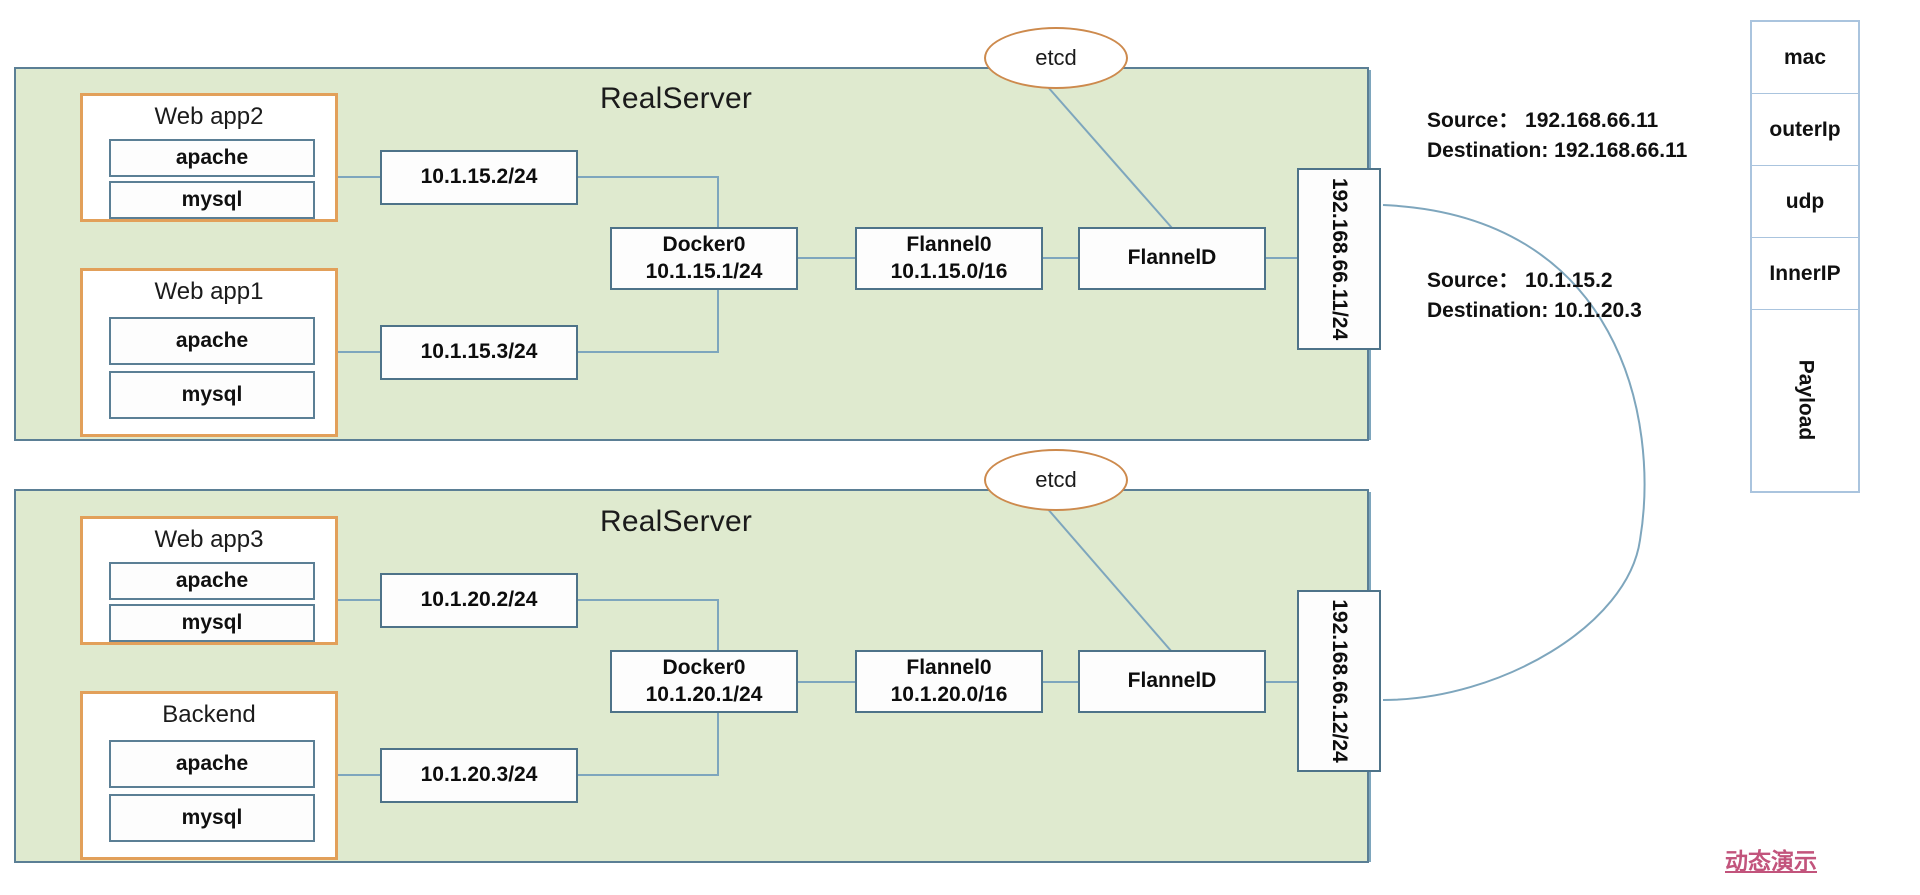 This screenshot has width=1920, height=895. Describe the element at coordinates (209, 116) in the screenshot. I see `app-title: Web app2` at that location.